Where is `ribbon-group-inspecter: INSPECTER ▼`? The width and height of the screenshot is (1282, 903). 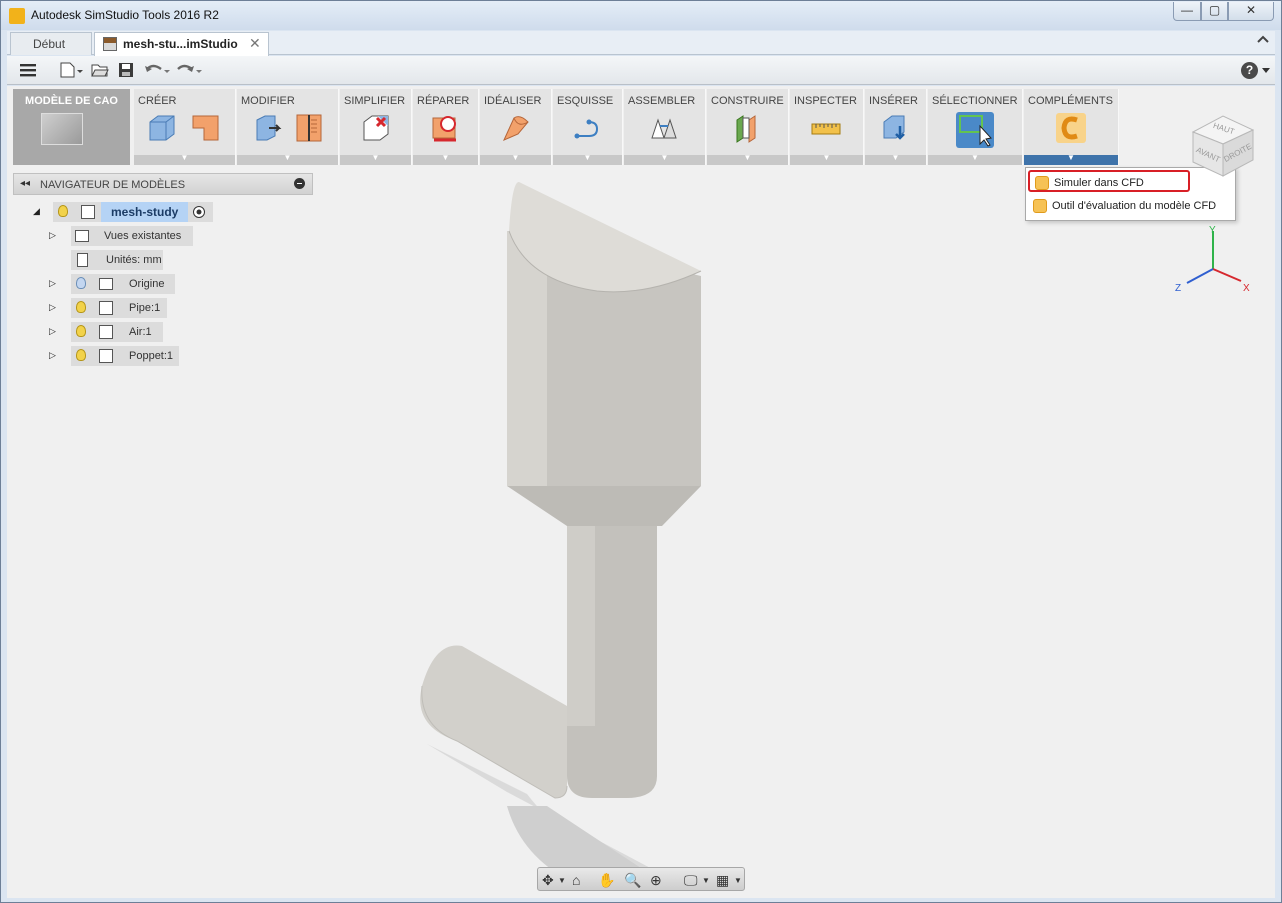
ribbon-group-inspecter: INSPECTER ▼ is located at coordinates (827, 127).